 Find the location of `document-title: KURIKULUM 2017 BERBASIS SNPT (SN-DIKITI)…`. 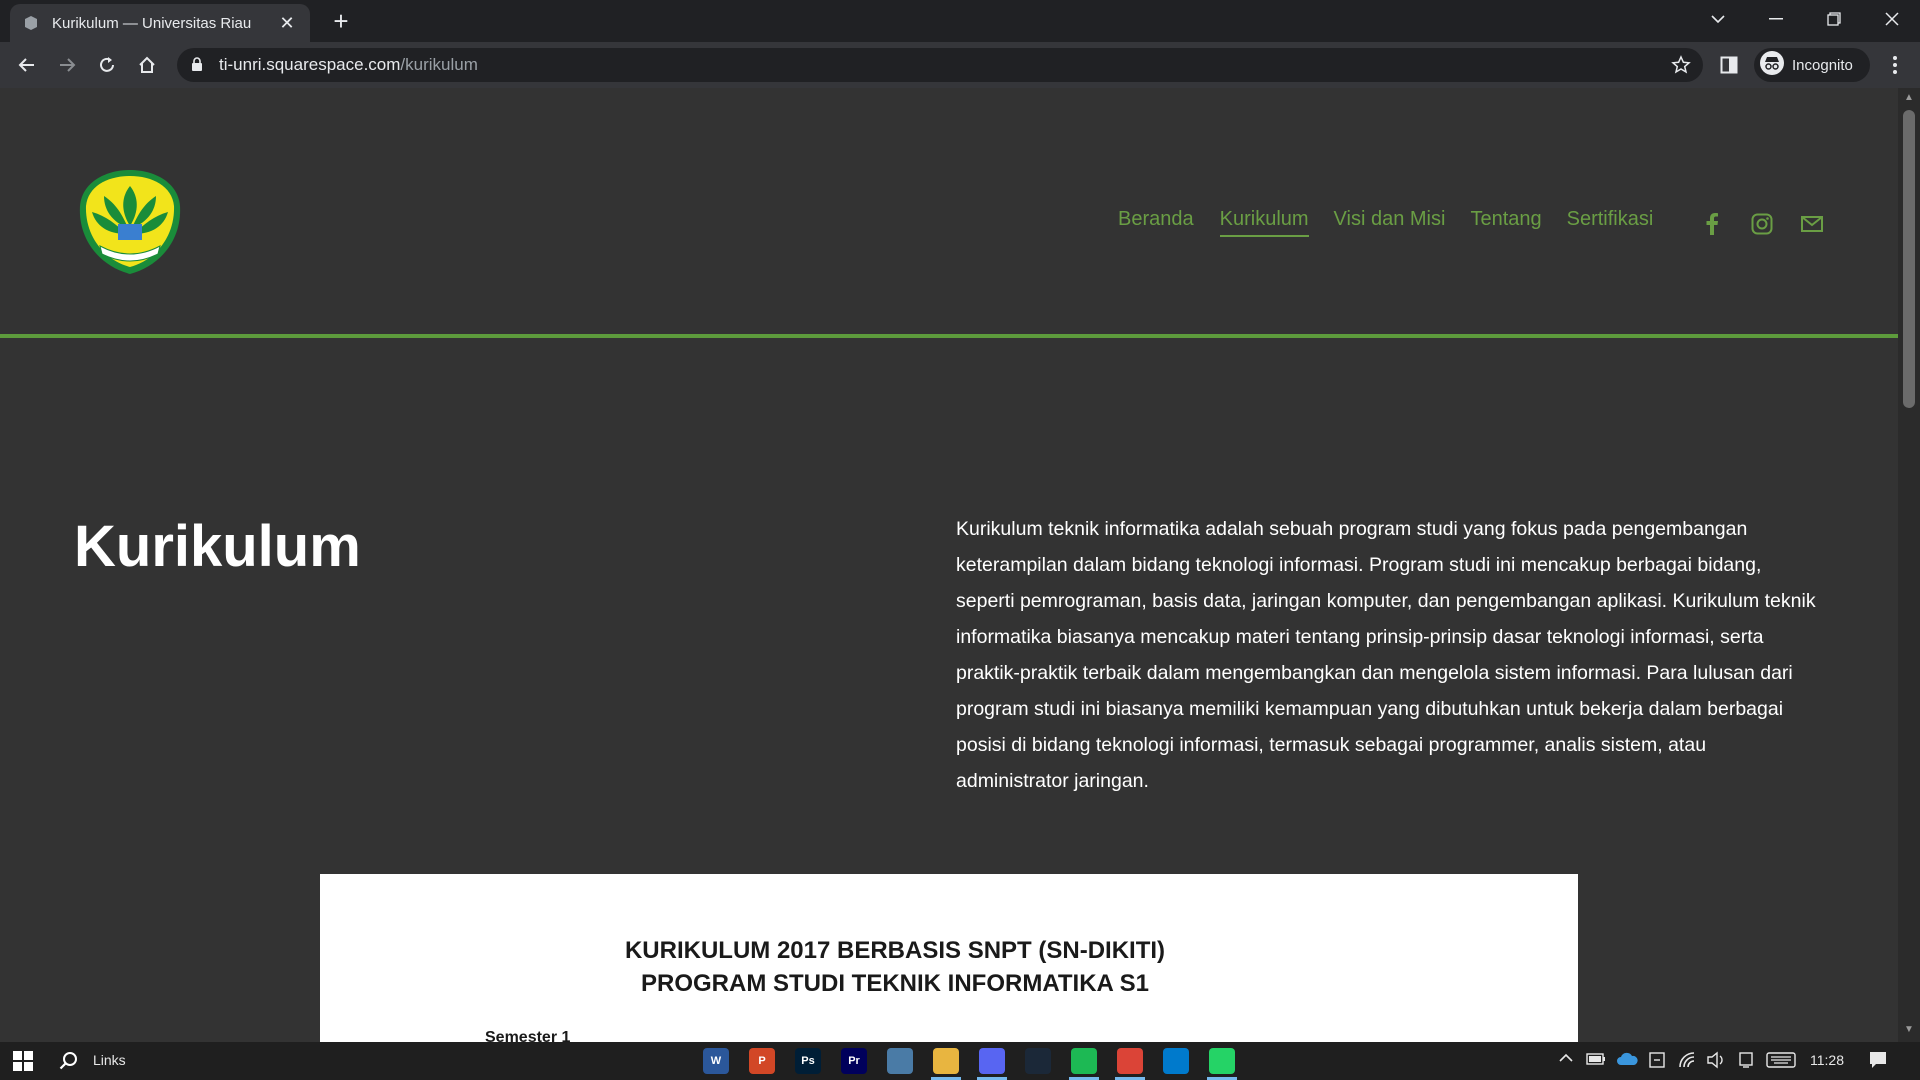

document-title: KURIKULUM 2017 BERBASIS SNPT (SN-DIKITI)… is located at coordinates (895, 967).